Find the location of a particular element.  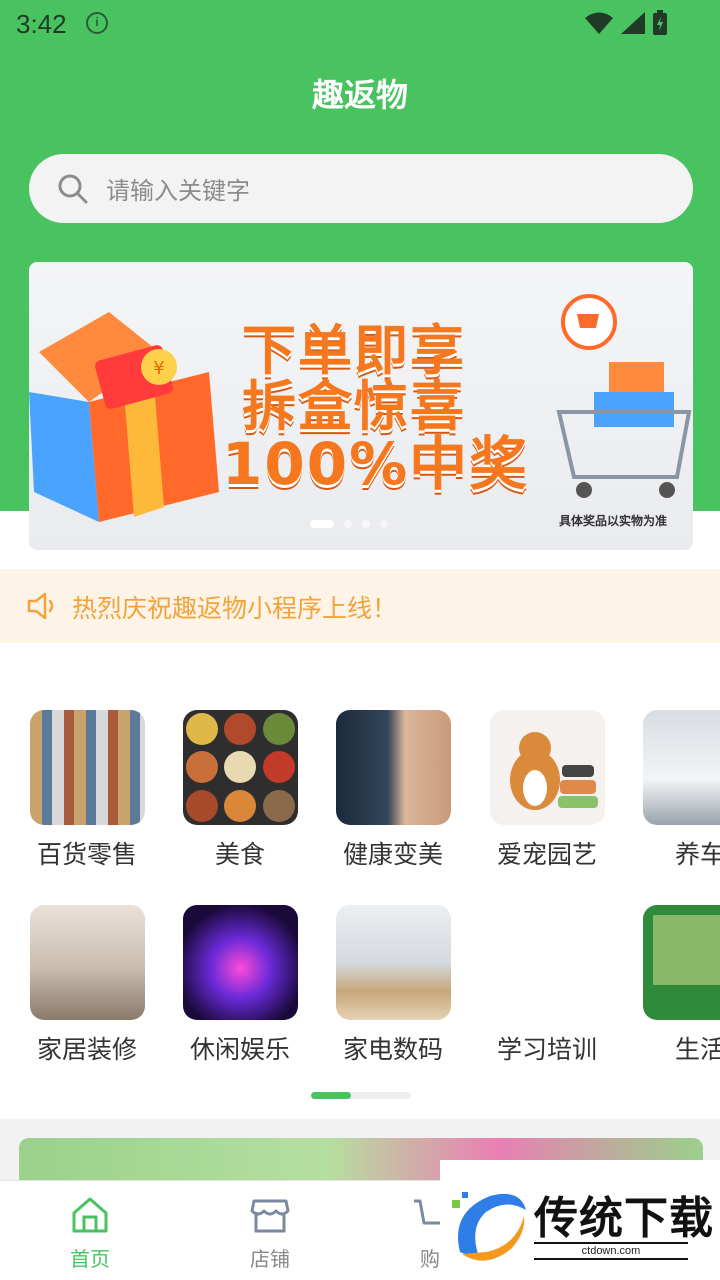

category-life-image is located at coordinates (681, 962).